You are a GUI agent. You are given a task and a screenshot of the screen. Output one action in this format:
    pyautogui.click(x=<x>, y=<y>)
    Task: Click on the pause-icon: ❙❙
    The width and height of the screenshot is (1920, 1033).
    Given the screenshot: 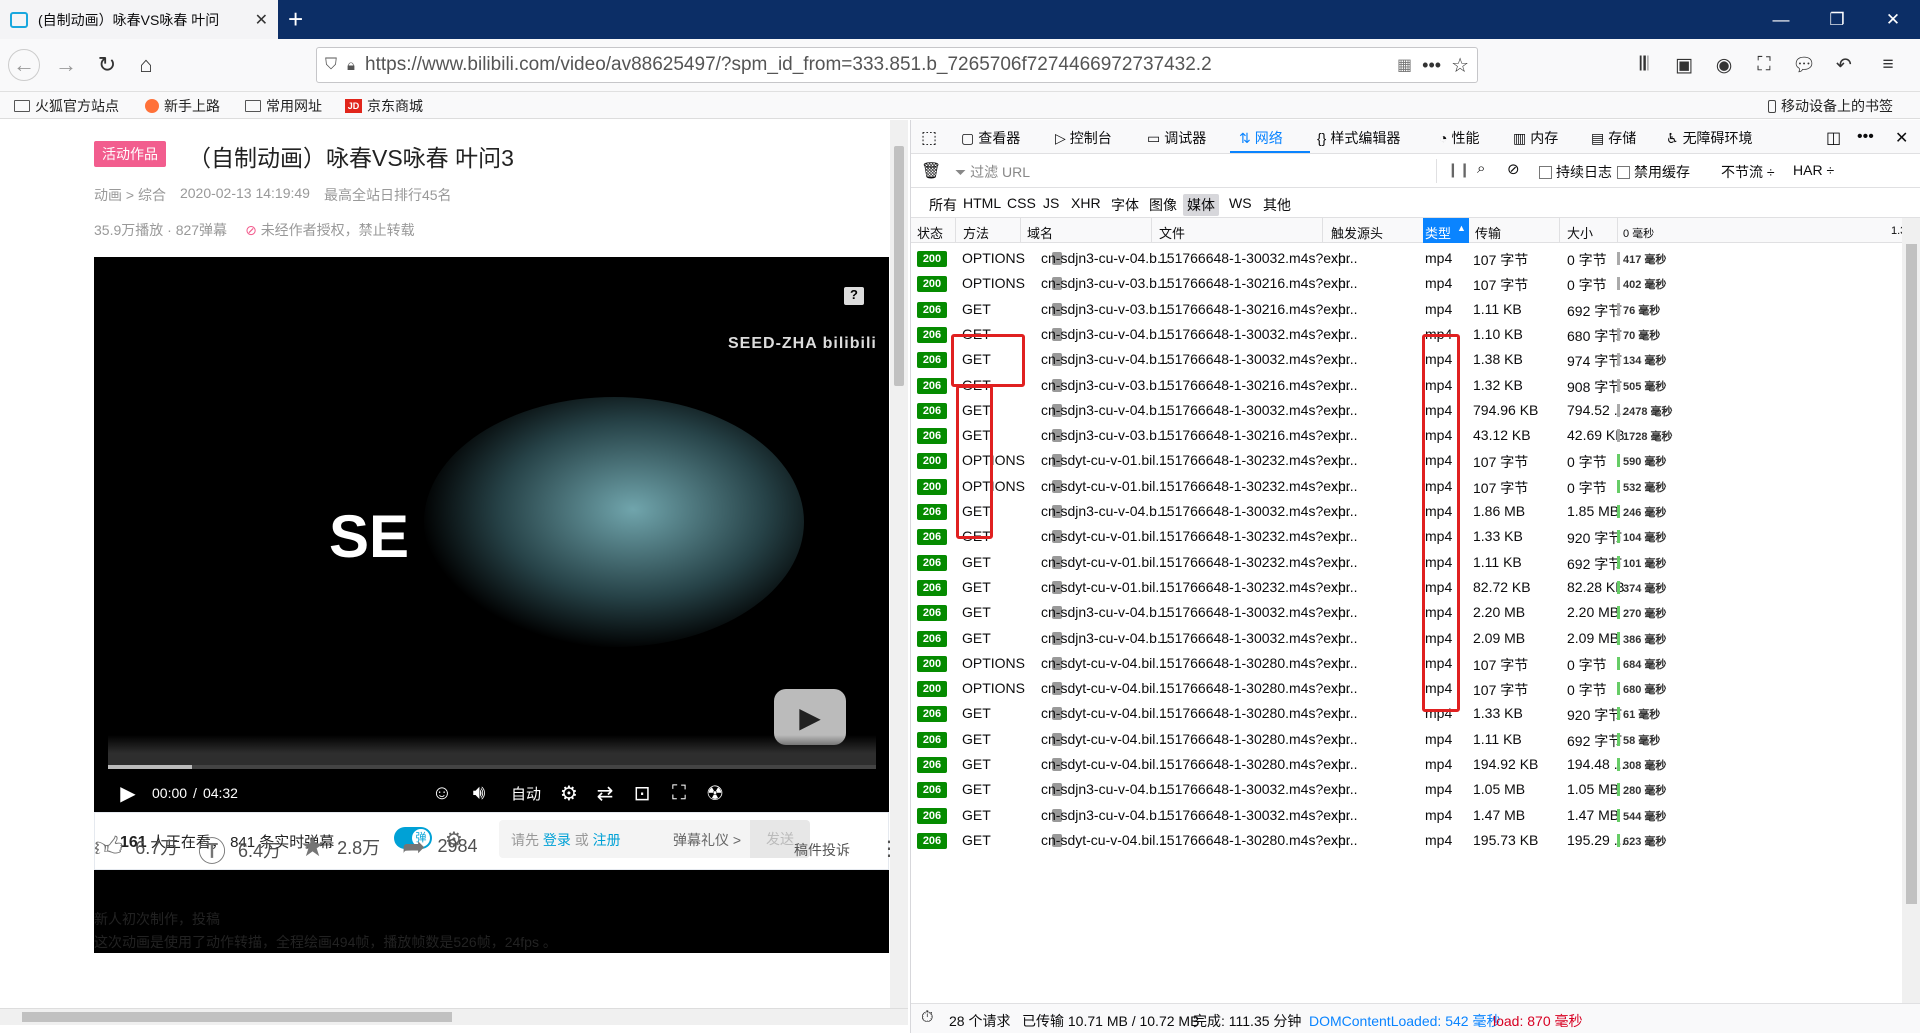 What is the action you would take?
    pyautogui.click(x=1458, y=169)
    